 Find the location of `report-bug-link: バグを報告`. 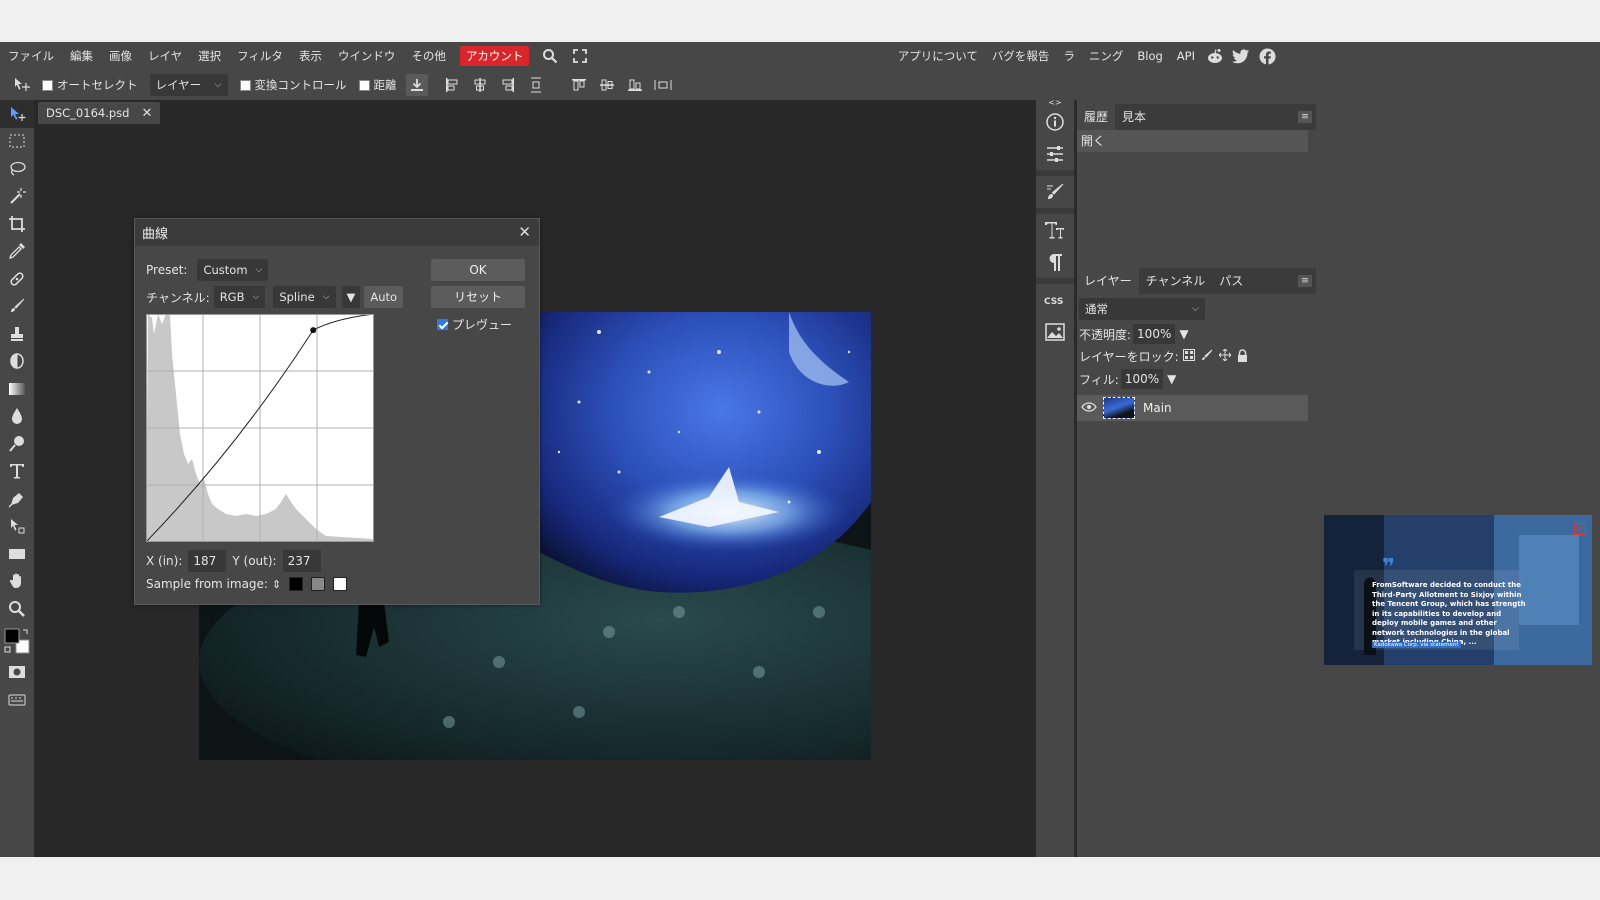

report-bug-link: バグを報告 is located at coordinates (1021, 56).